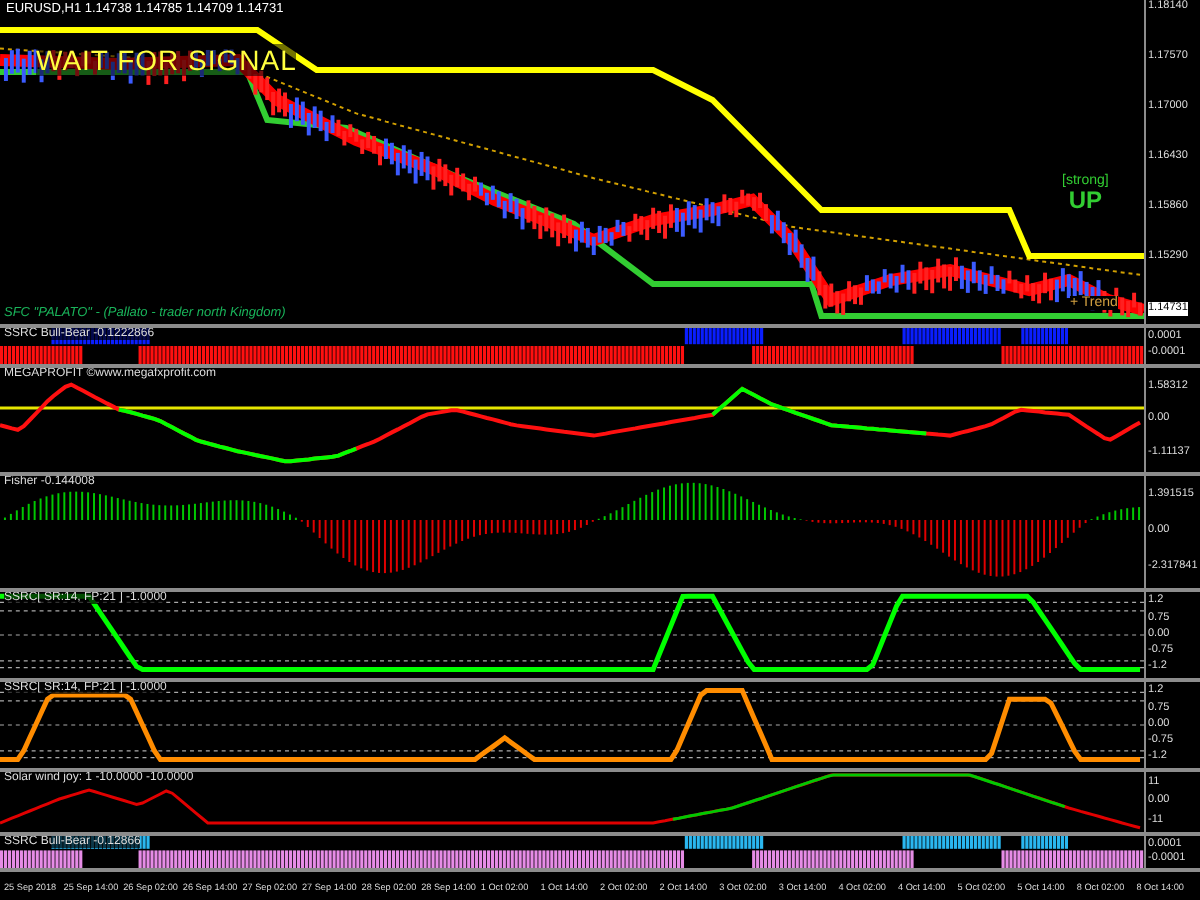  I want to click on signal-text: WAIT FOR SIGNAL, so click(166, 60).